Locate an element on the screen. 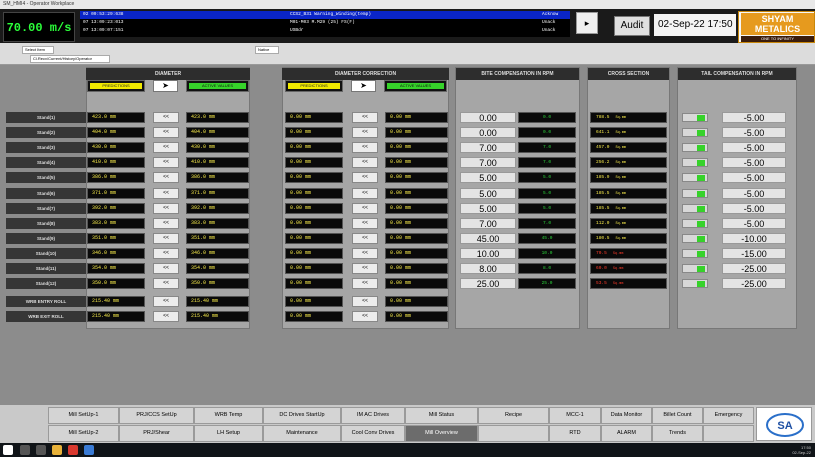  zoom-select: Native is located at coordinates (267, 50).